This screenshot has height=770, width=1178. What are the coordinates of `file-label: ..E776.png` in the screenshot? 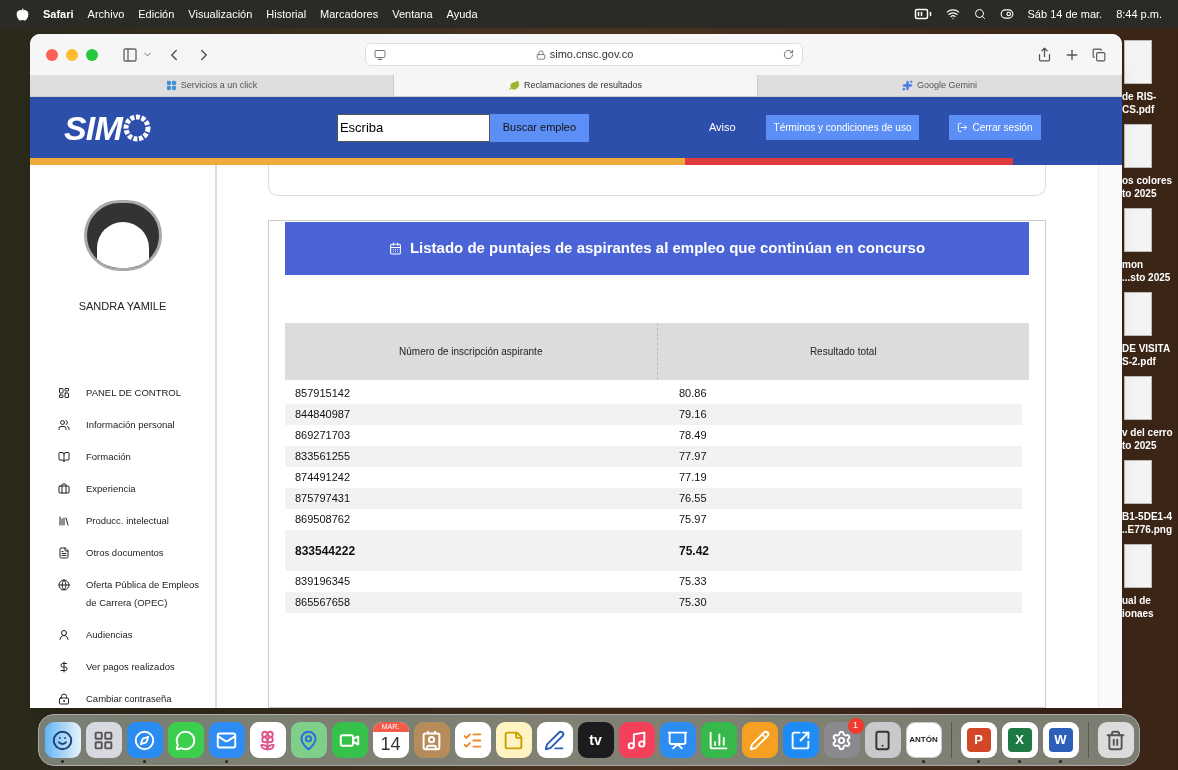 It's located at (1150, 529).